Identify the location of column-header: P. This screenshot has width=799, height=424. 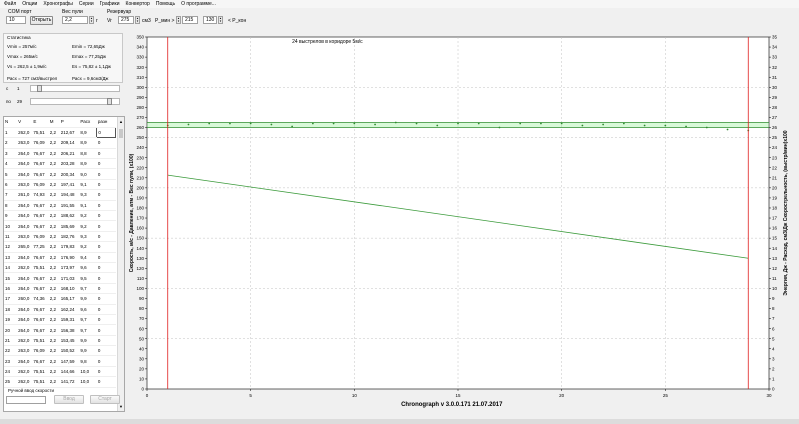
(69, 122).